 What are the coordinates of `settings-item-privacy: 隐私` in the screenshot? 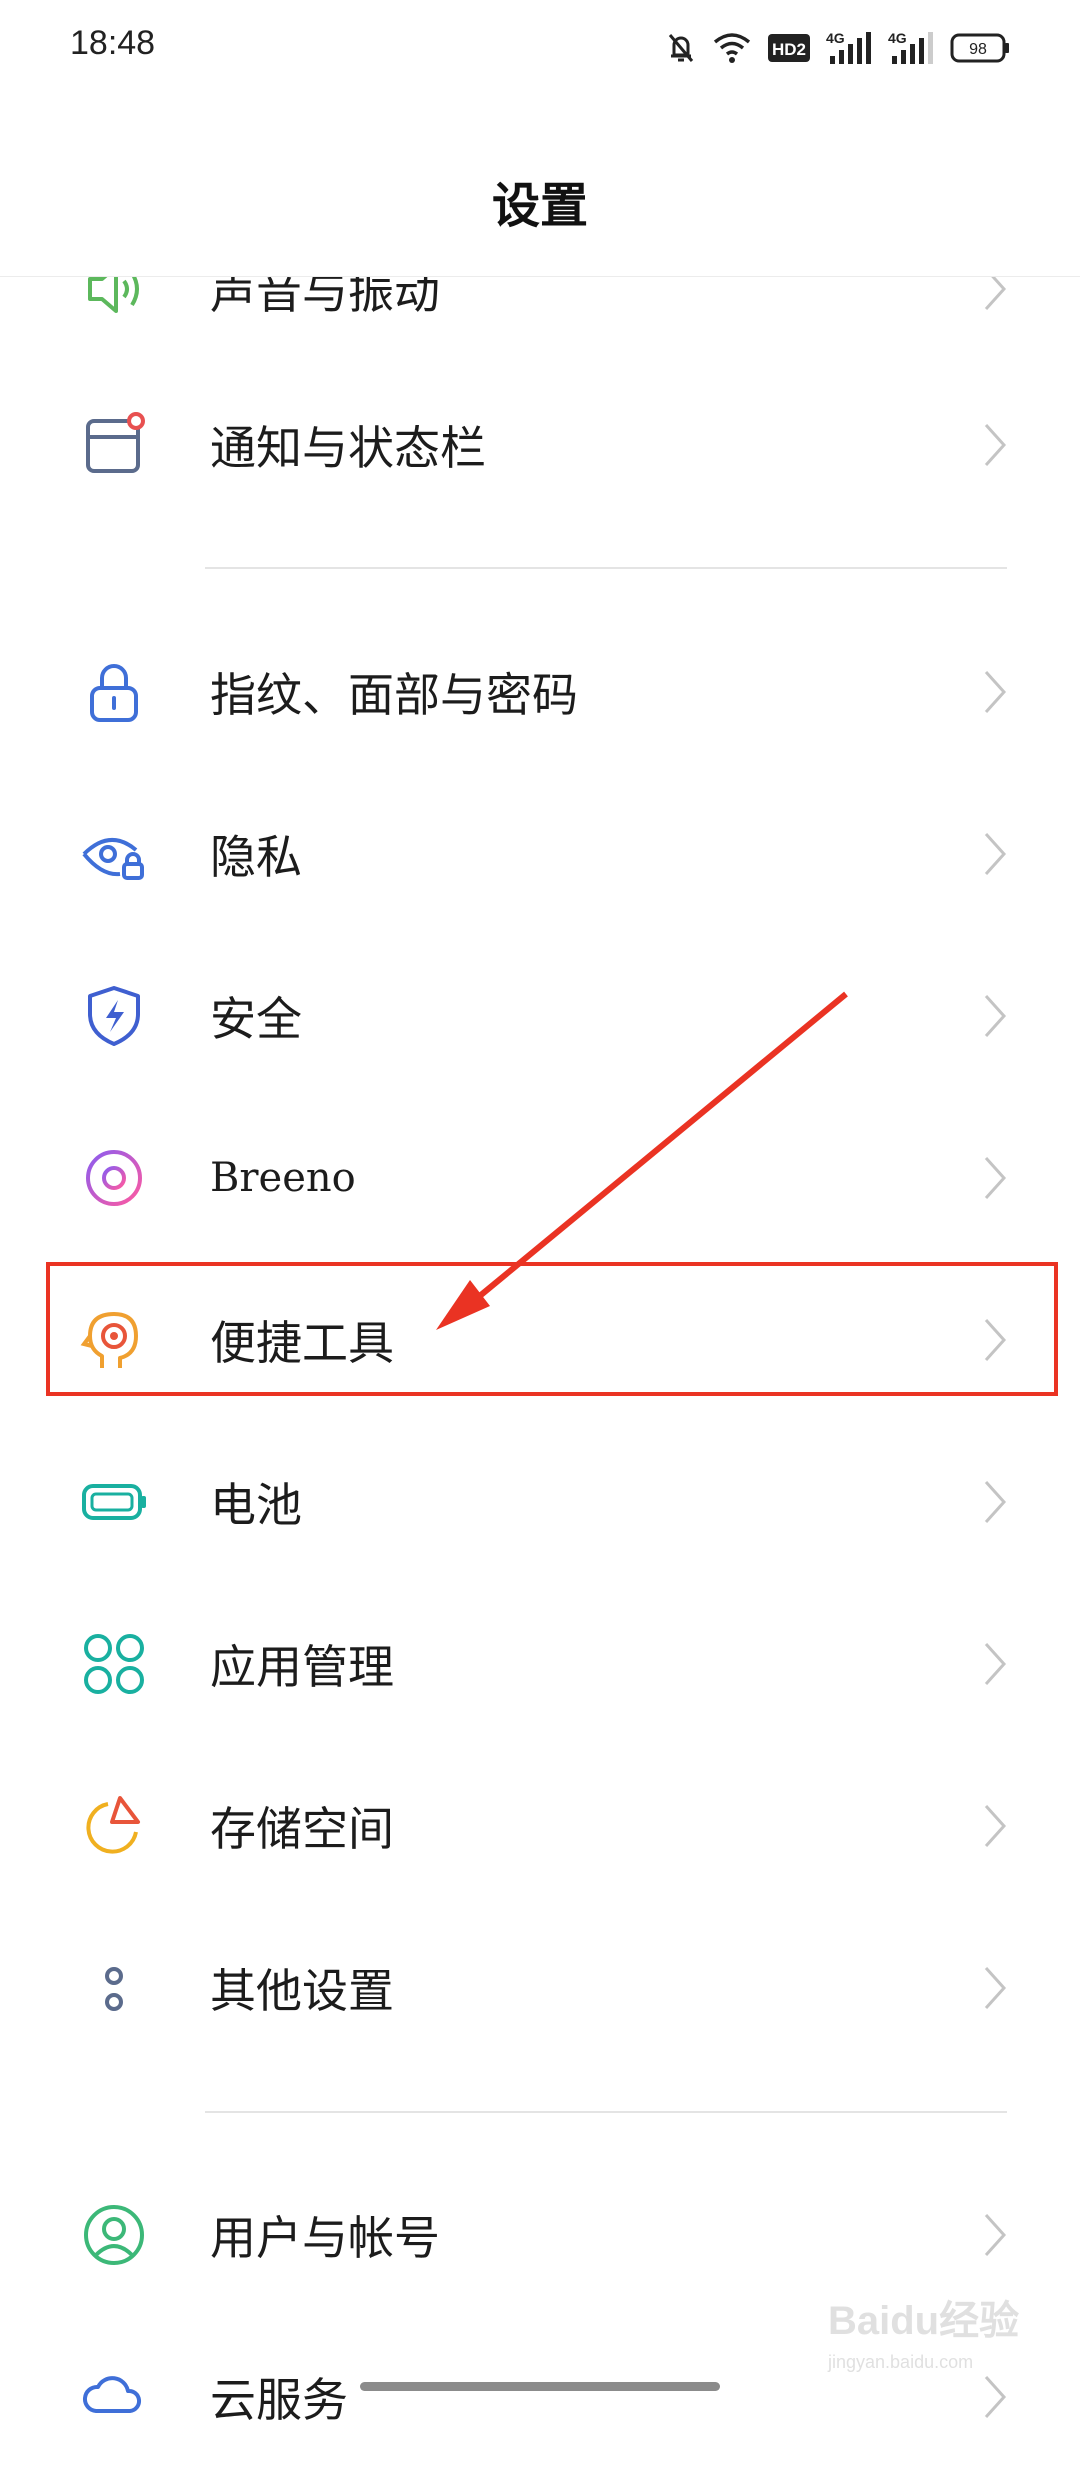 It's located at (540, 854).